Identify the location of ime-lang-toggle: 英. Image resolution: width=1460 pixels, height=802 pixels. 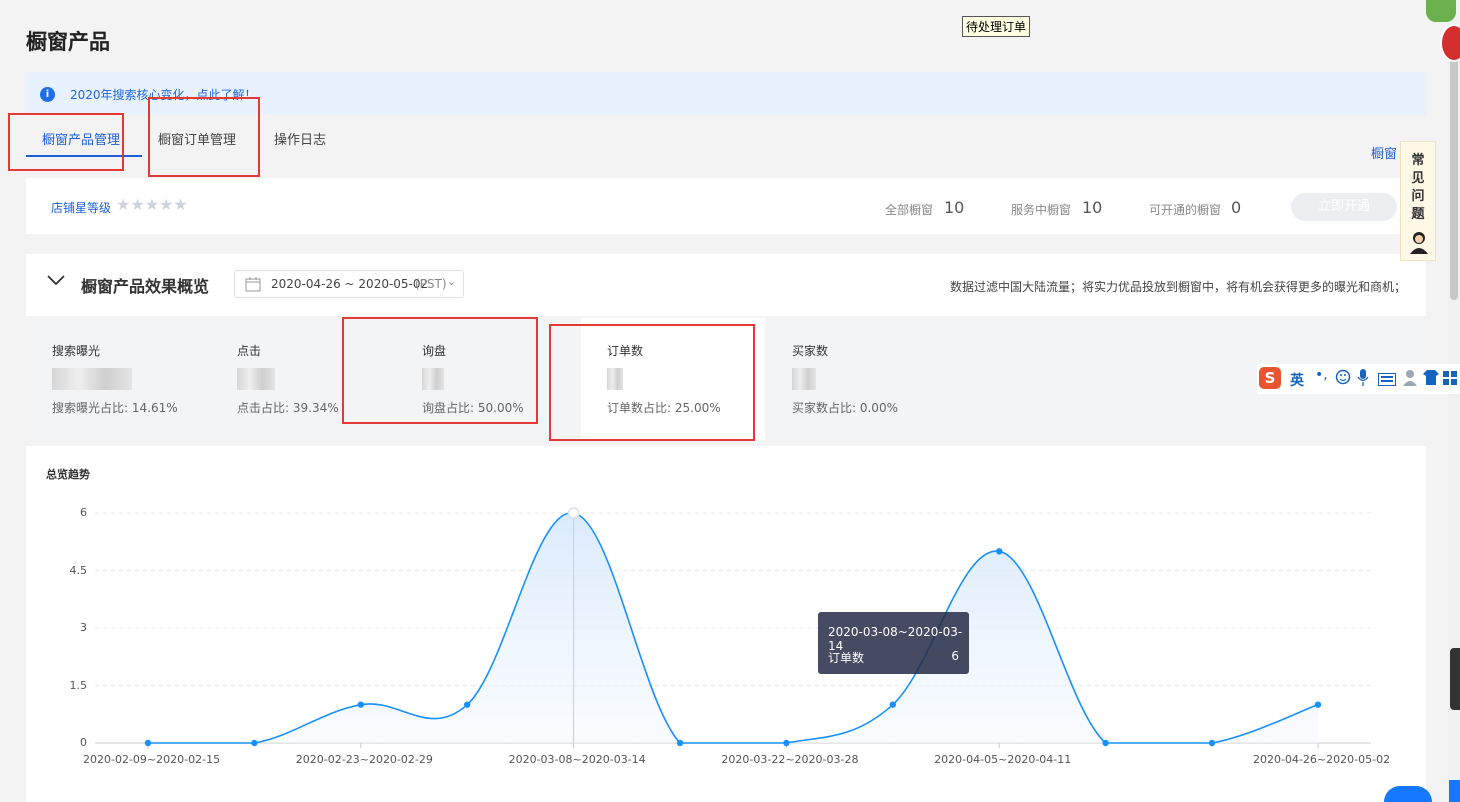
(1297, 380).